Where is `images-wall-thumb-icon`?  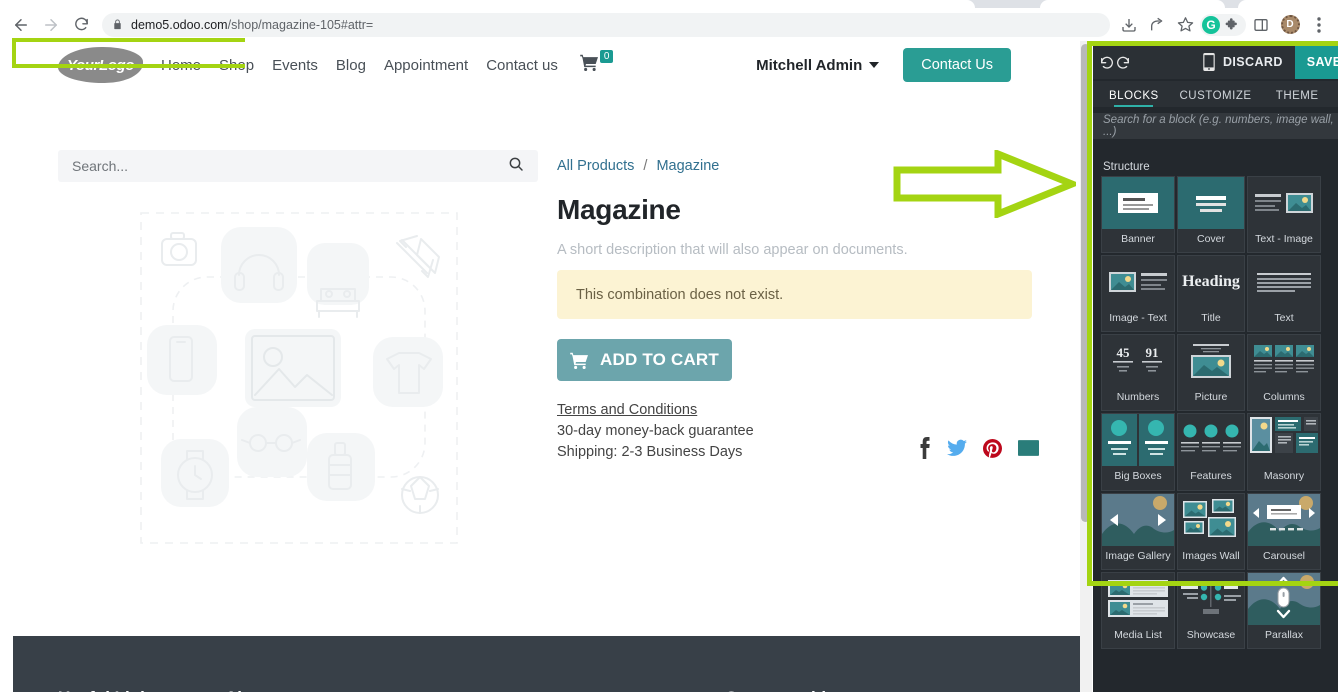 images-wall-thumb-icon is located at coordinates (1211, 520).